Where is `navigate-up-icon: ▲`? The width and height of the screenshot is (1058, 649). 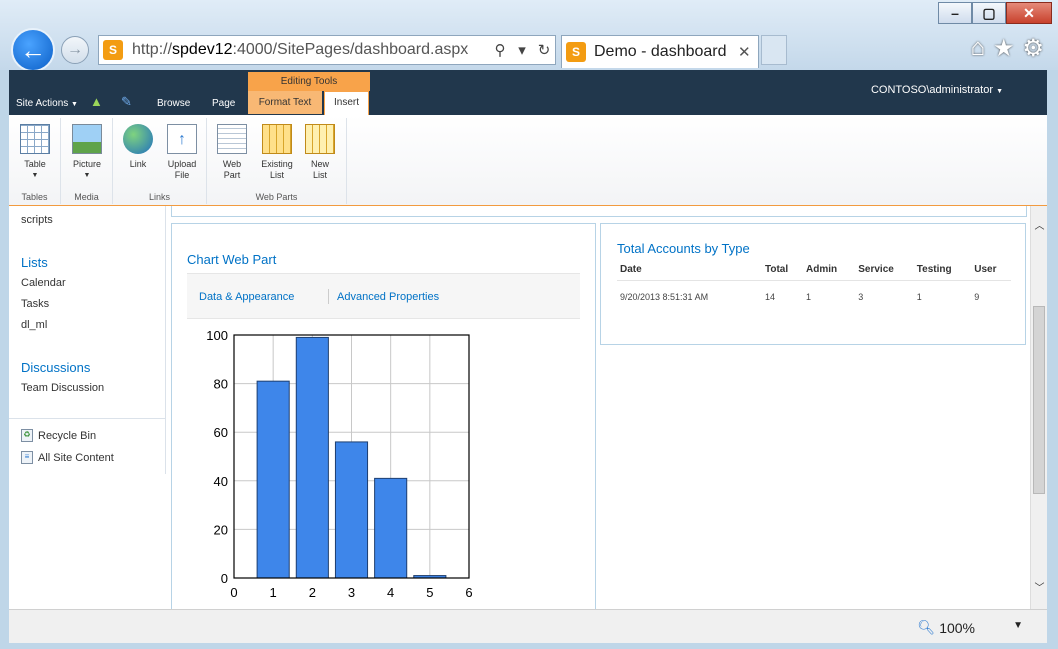 navigate-up-icon: ▲ is located at coordinates (98, 102).